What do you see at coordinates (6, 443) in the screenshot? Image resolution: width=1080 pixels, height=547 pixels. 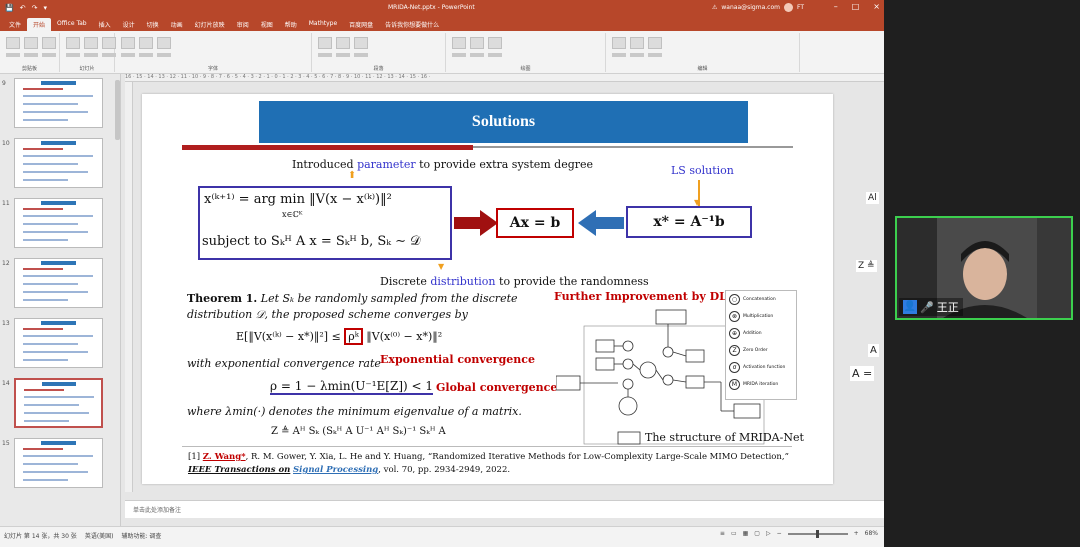 I see `slide-number: 15` at bounding box center [6, 443].